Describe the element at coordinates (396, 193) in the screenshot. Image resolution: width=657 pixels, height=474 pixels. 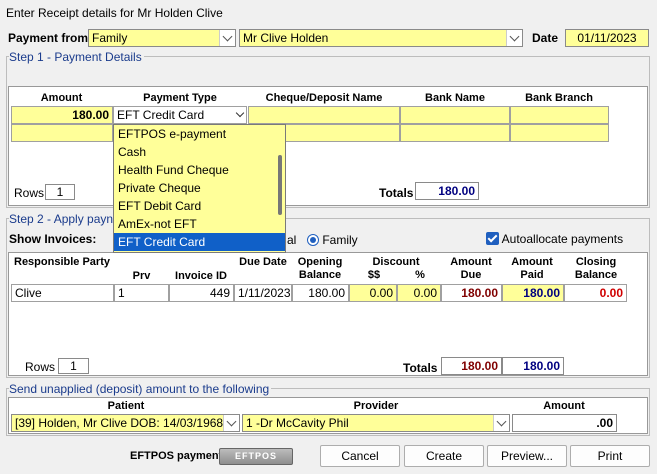
I see `totals-label: Totals` at that location.